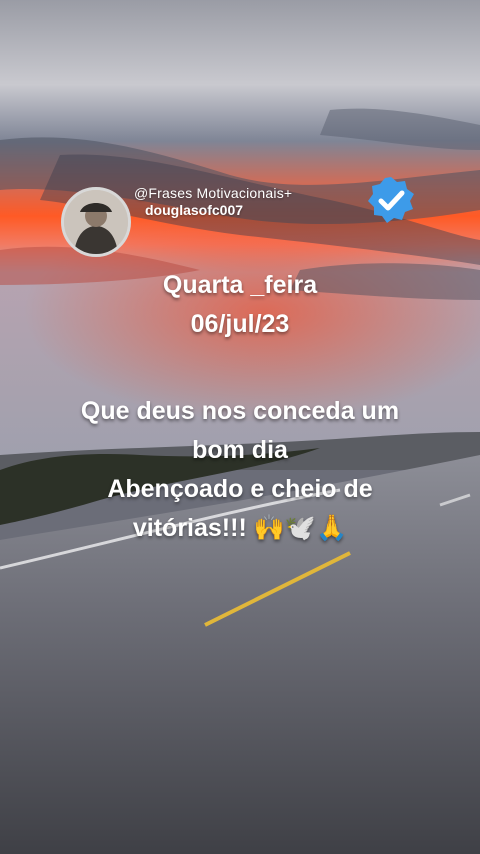 This screenshot has width=480, height=854. Describe the element at coordinates (240, 411) in the screenshot. I see `message-line: Que deus nos conceda um` at that location.